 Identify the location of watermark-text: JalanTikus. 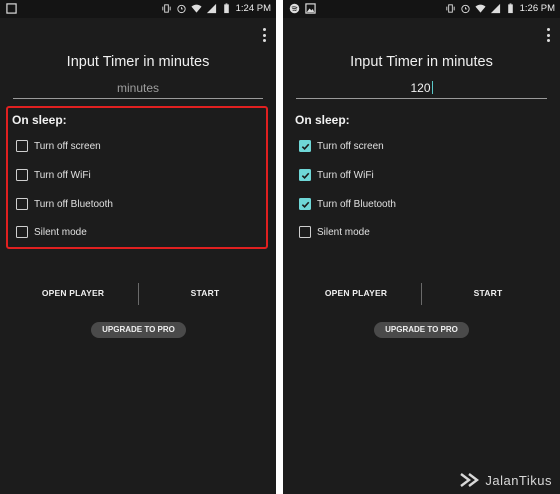
(518, 480).